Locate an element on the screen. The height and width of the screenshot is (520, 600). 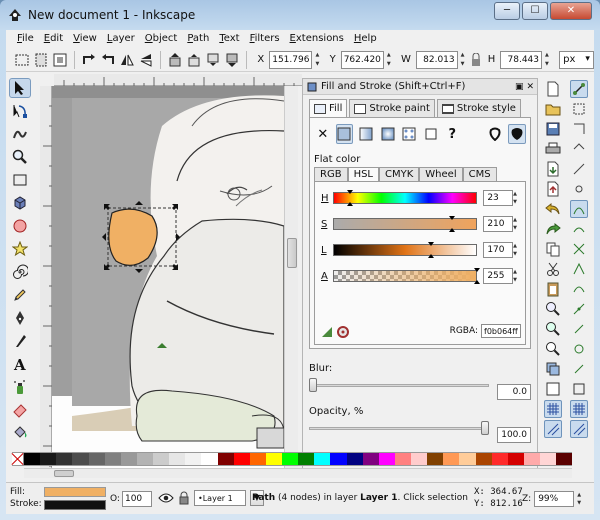
select-all-layers-icon is located at coordinates (41, 60).